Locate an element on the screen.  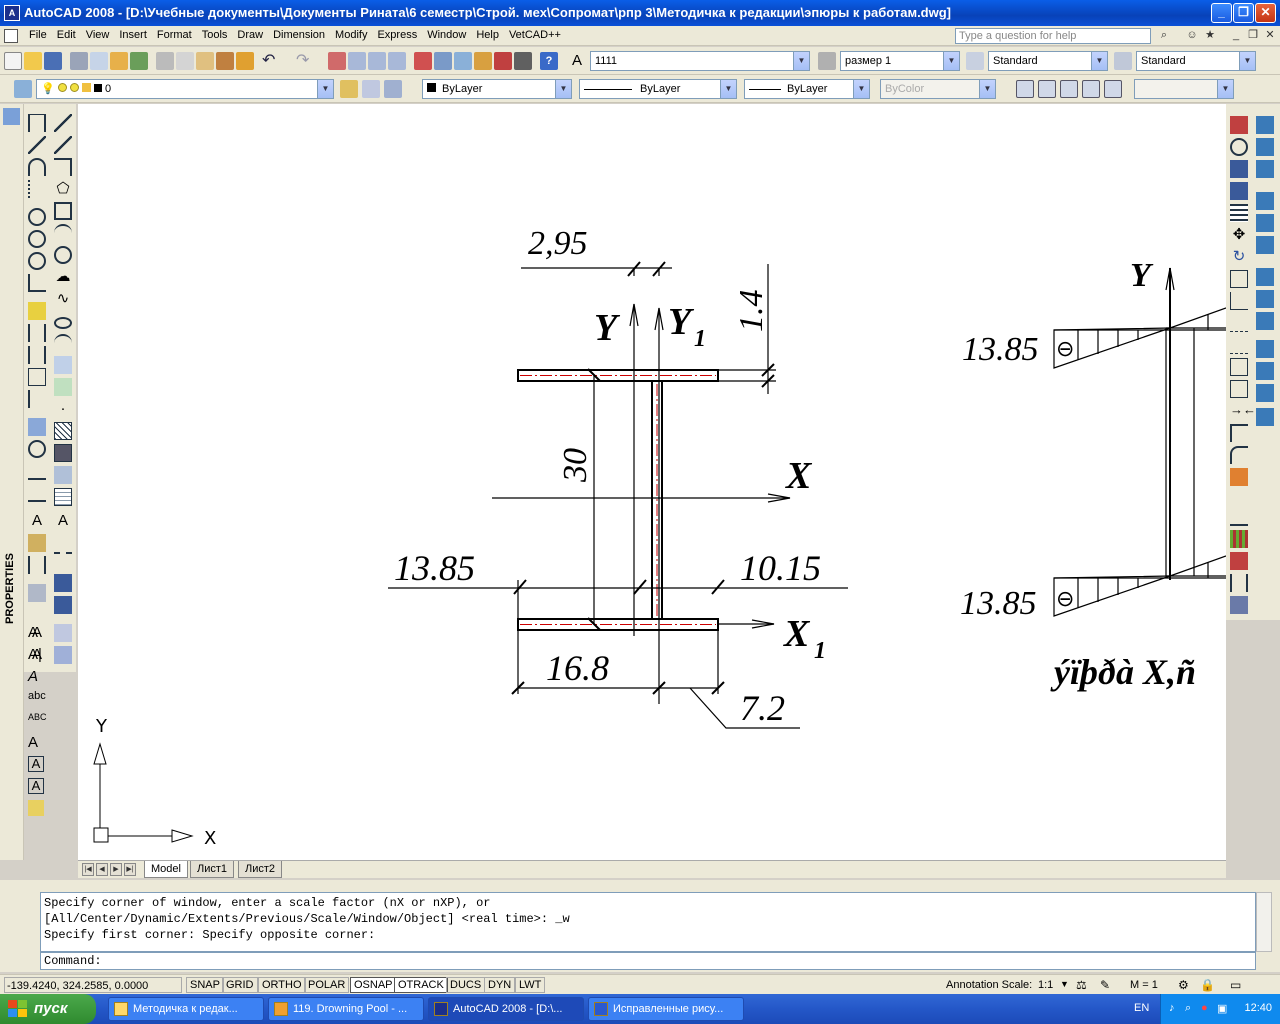
otrack-toggle: OTRACK is located at coordinates (421, 985).